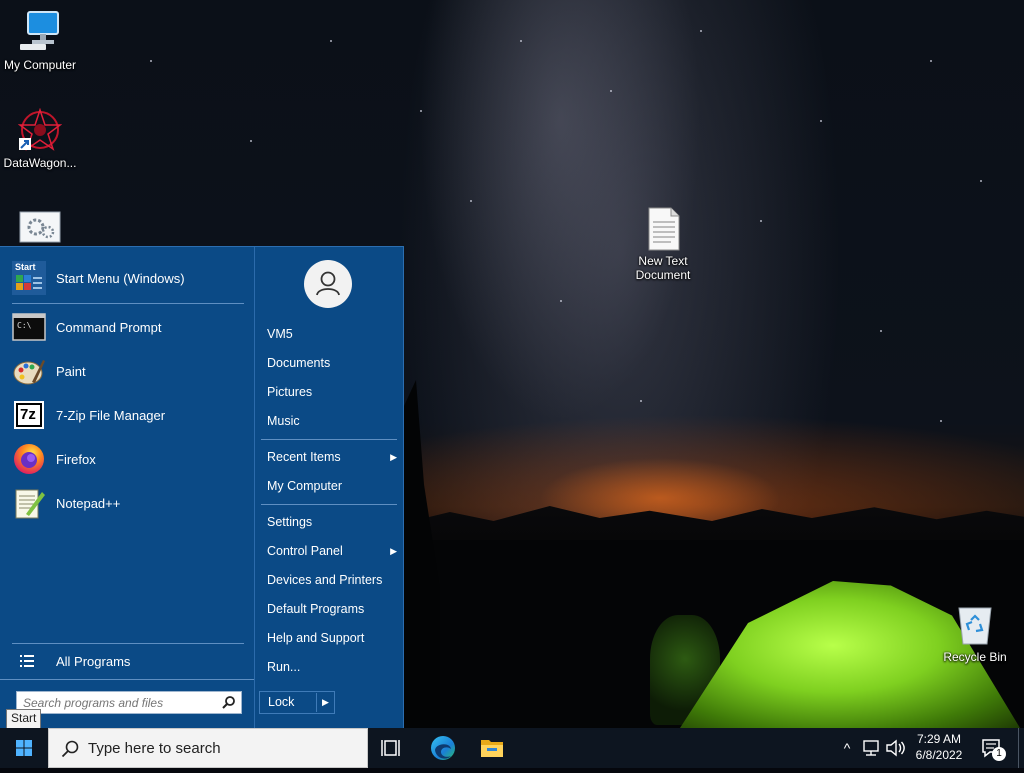 This screenshot has height=773, width=1024. I want to click on place-label: VM5, so click(280, 334).